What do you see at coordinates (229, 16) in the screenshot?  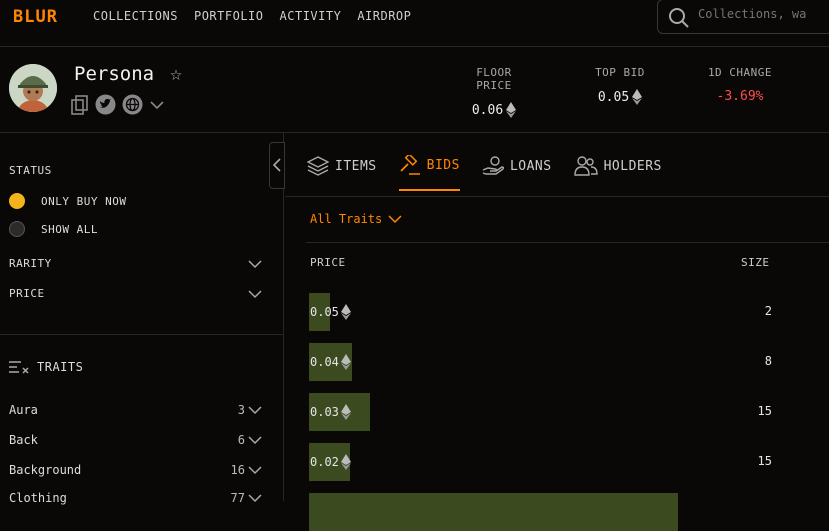 I see `nav-portfolio: PORTFOLIO` at bounding box center [229, 16].